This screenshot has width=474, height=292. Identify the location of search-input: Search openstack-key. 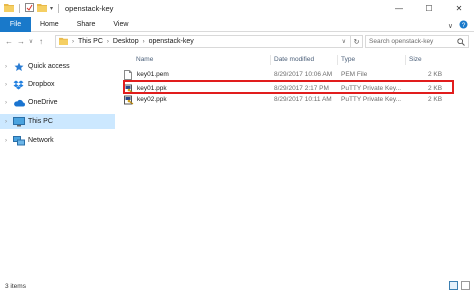
(417, 41).